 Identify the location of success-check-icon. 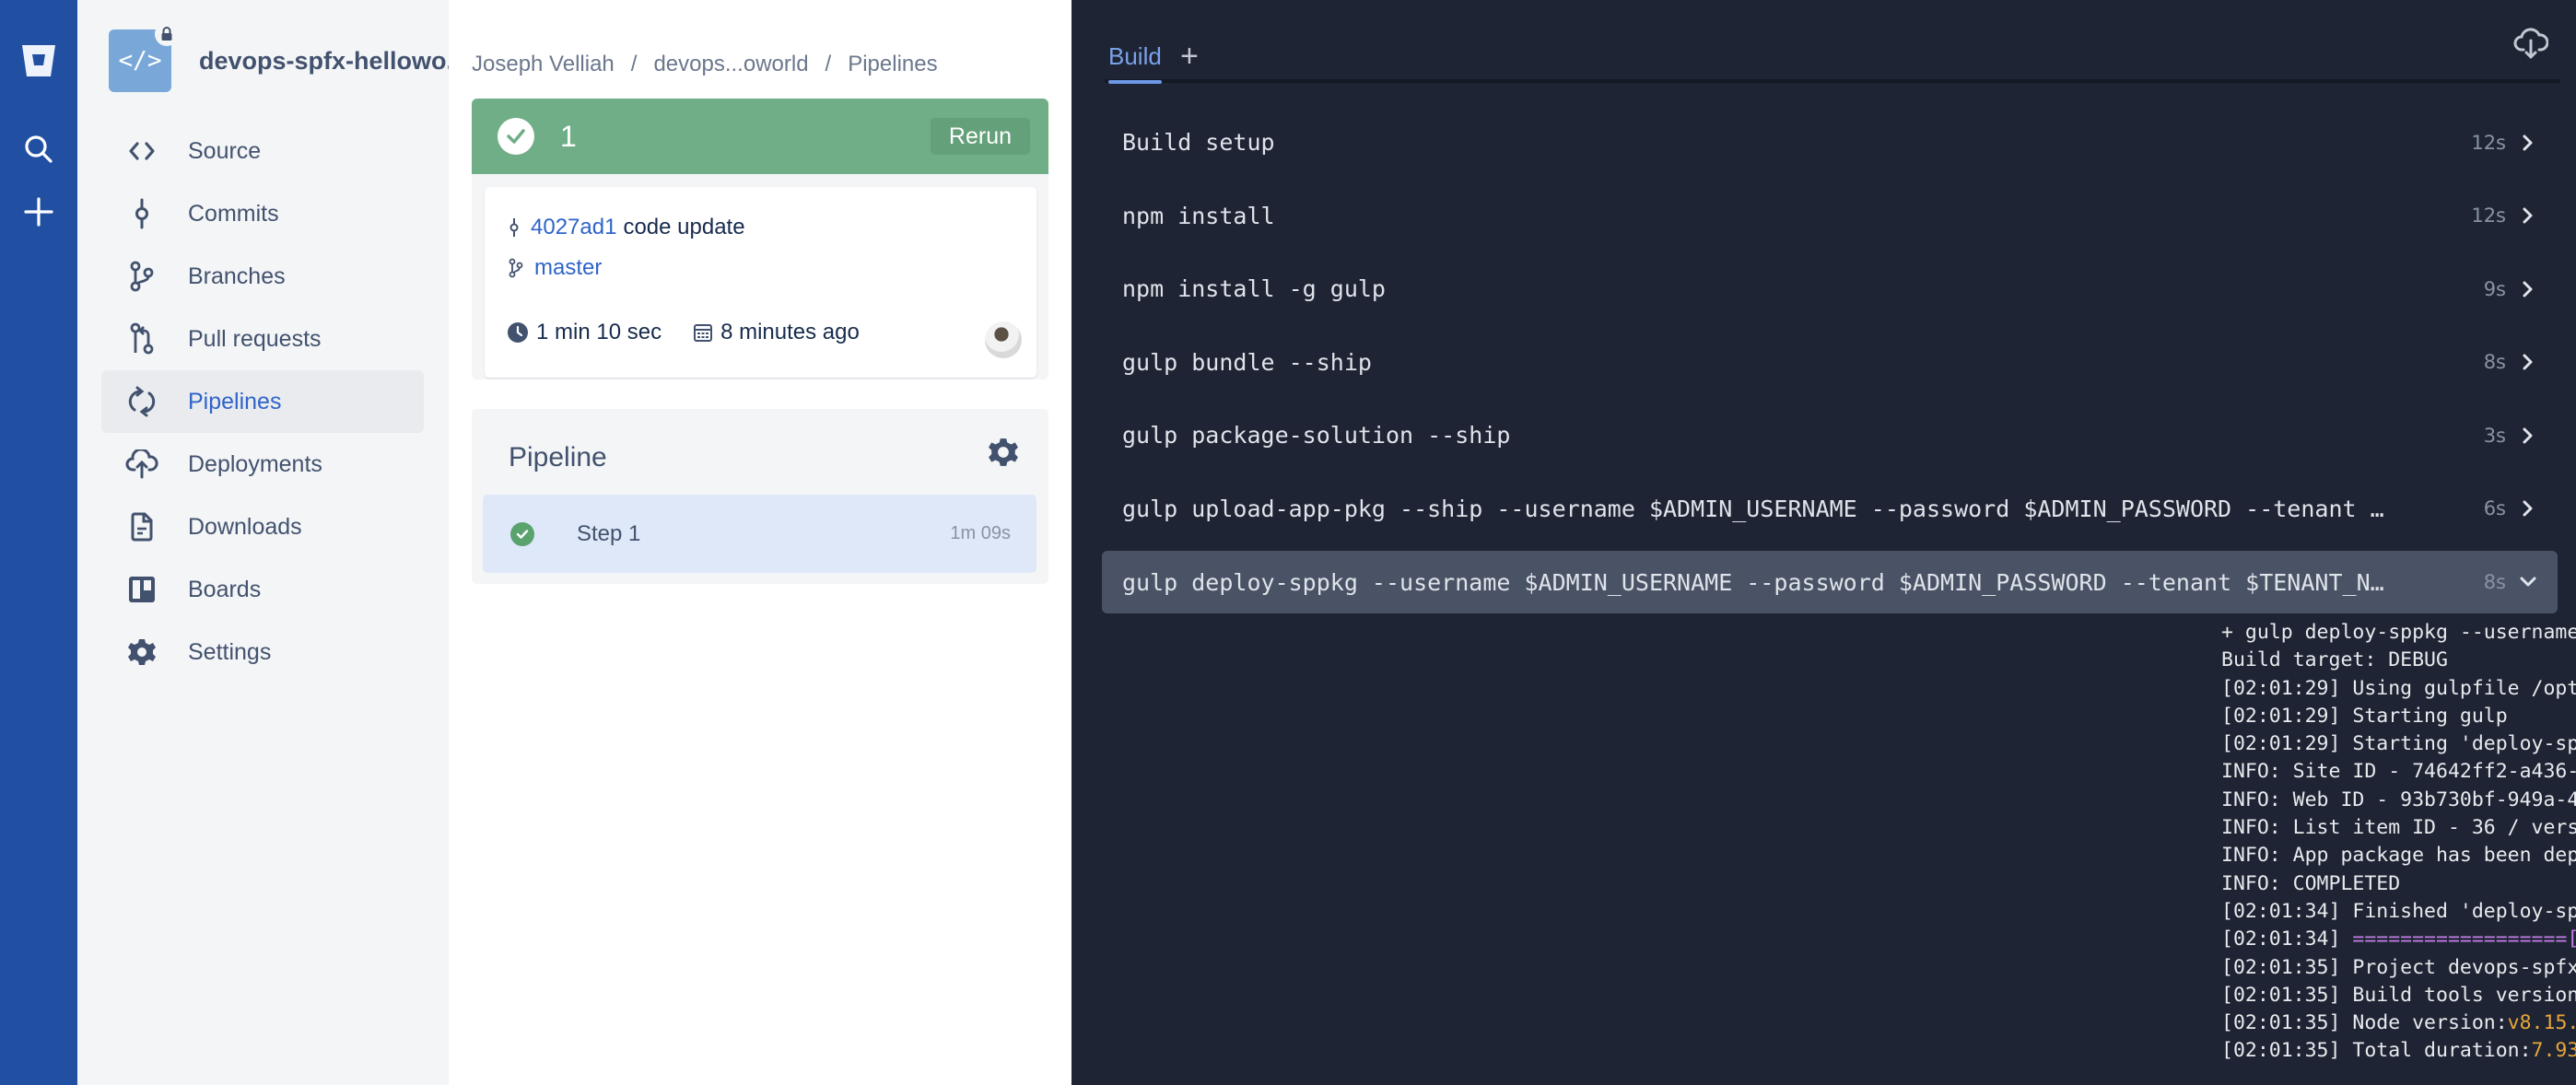
(516, 136).